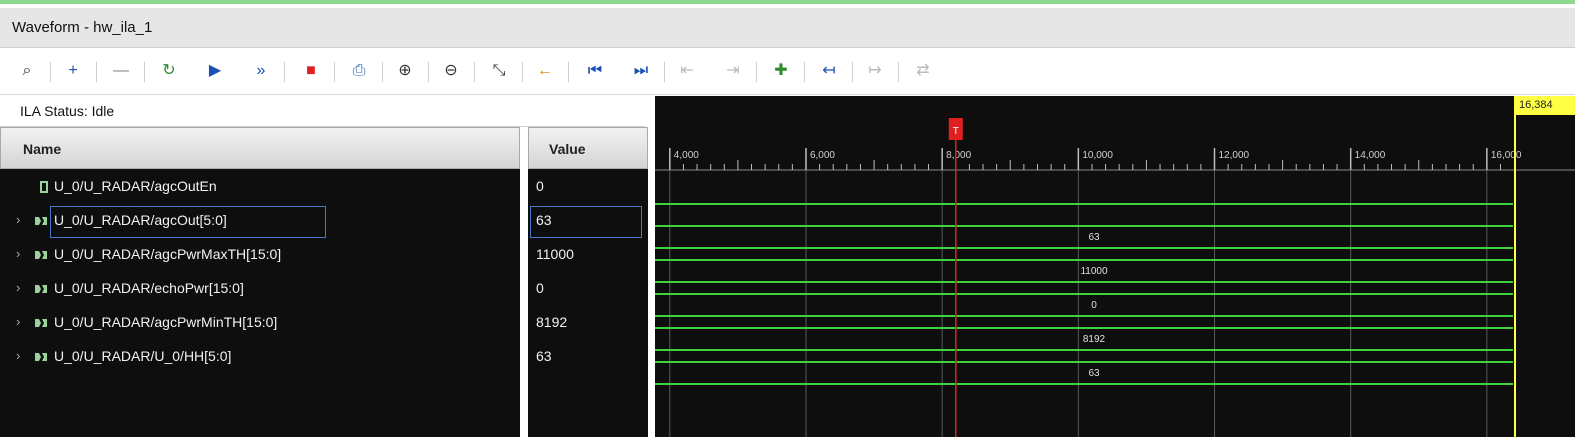 This screenshot has width=1575, height=437. What do you see at coordinates (588, 148) in the screenshot?
I see `value-column-header: Value` at bounding box center [588, 148].